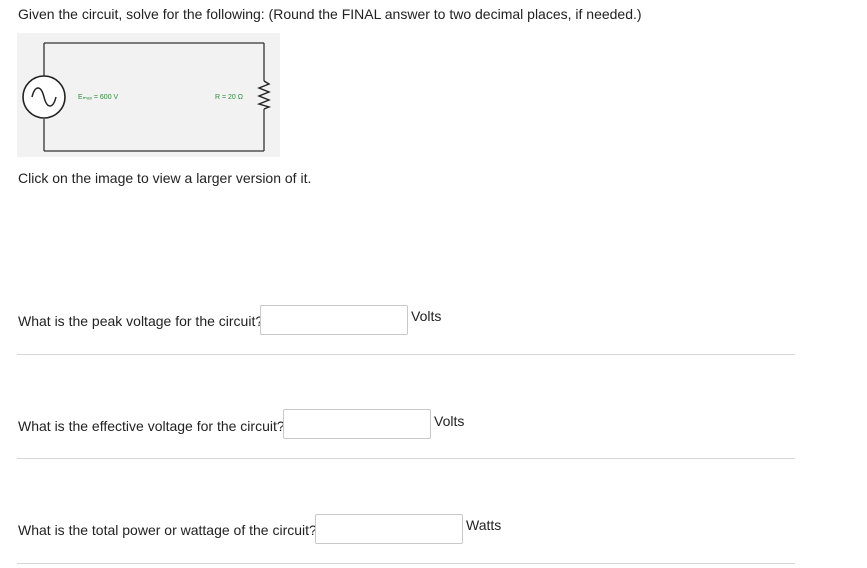 The image size is (867, 568). I want to click on ac-source-icon, so click(44, 97).